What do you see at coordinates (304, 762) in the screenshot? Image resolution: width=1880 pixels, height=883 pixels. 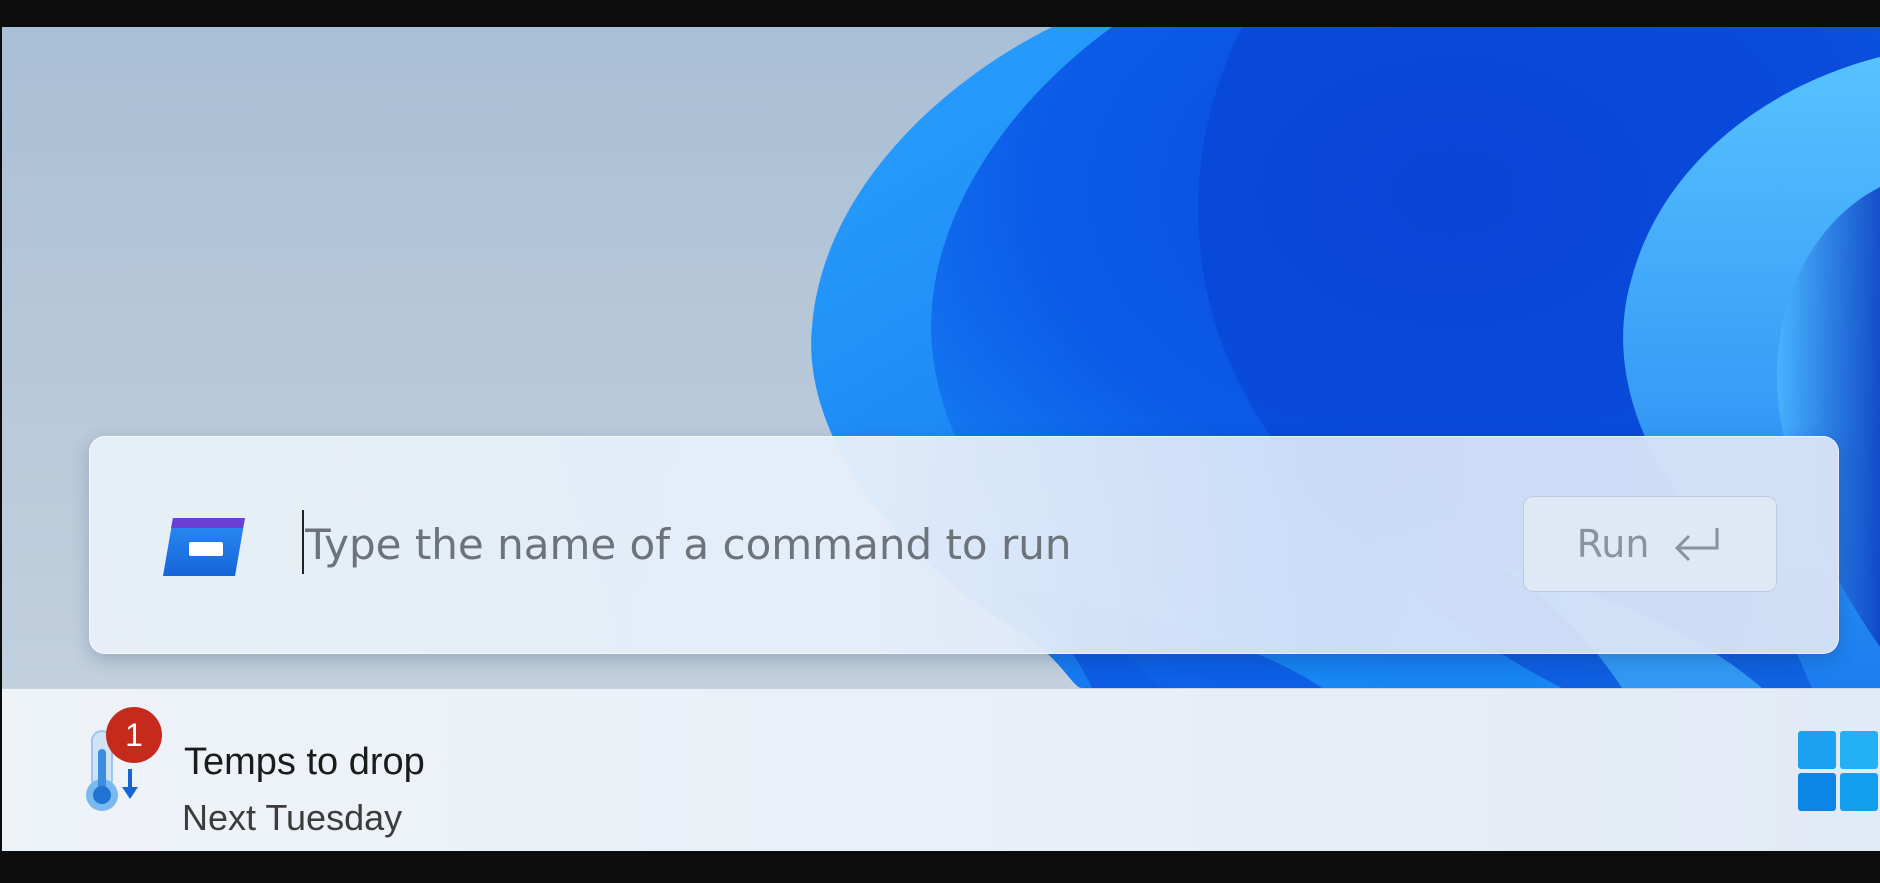 I see `weather-title: Temps to drop` at bounding box center [304, 762].